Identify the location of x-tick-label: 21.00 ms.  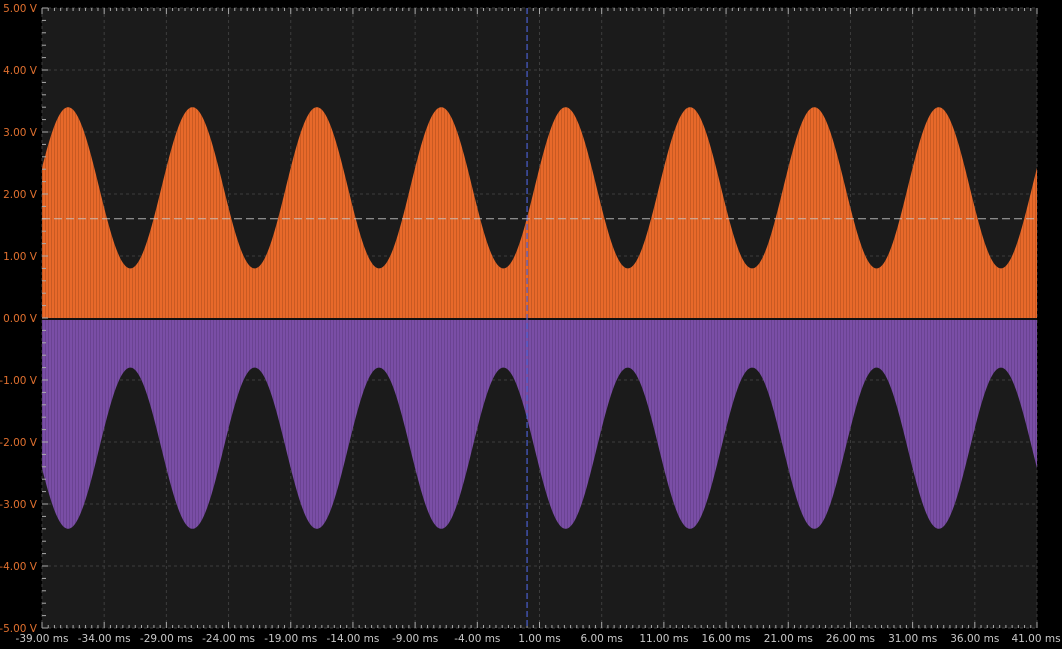
(788, 639).